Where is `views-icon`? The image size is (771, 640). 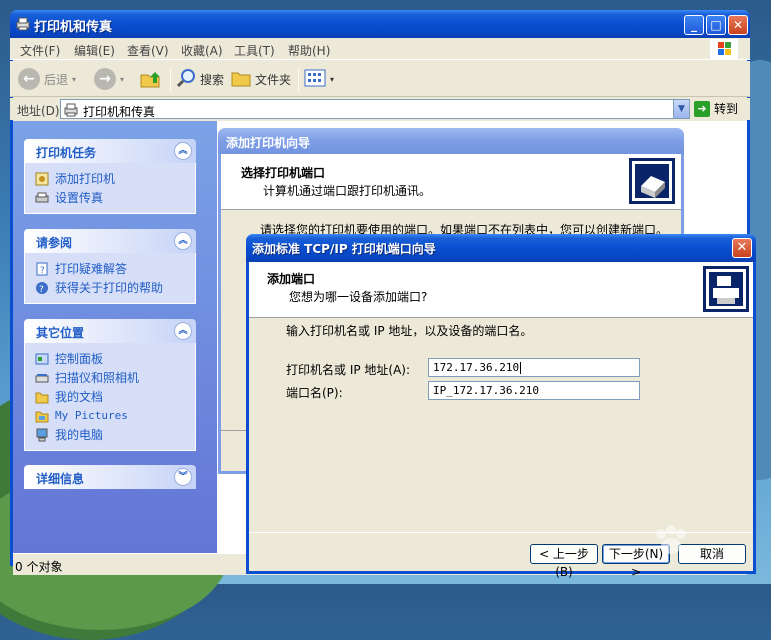
views-icon is located at coordinates (315, 79).